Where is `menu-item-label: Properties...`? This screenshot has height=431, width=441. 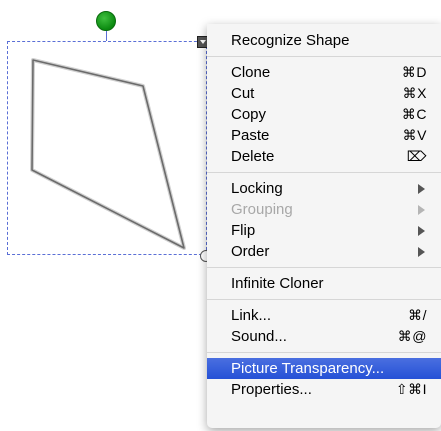
menu-item-label: Properties... is located at coordinates (271, 389).